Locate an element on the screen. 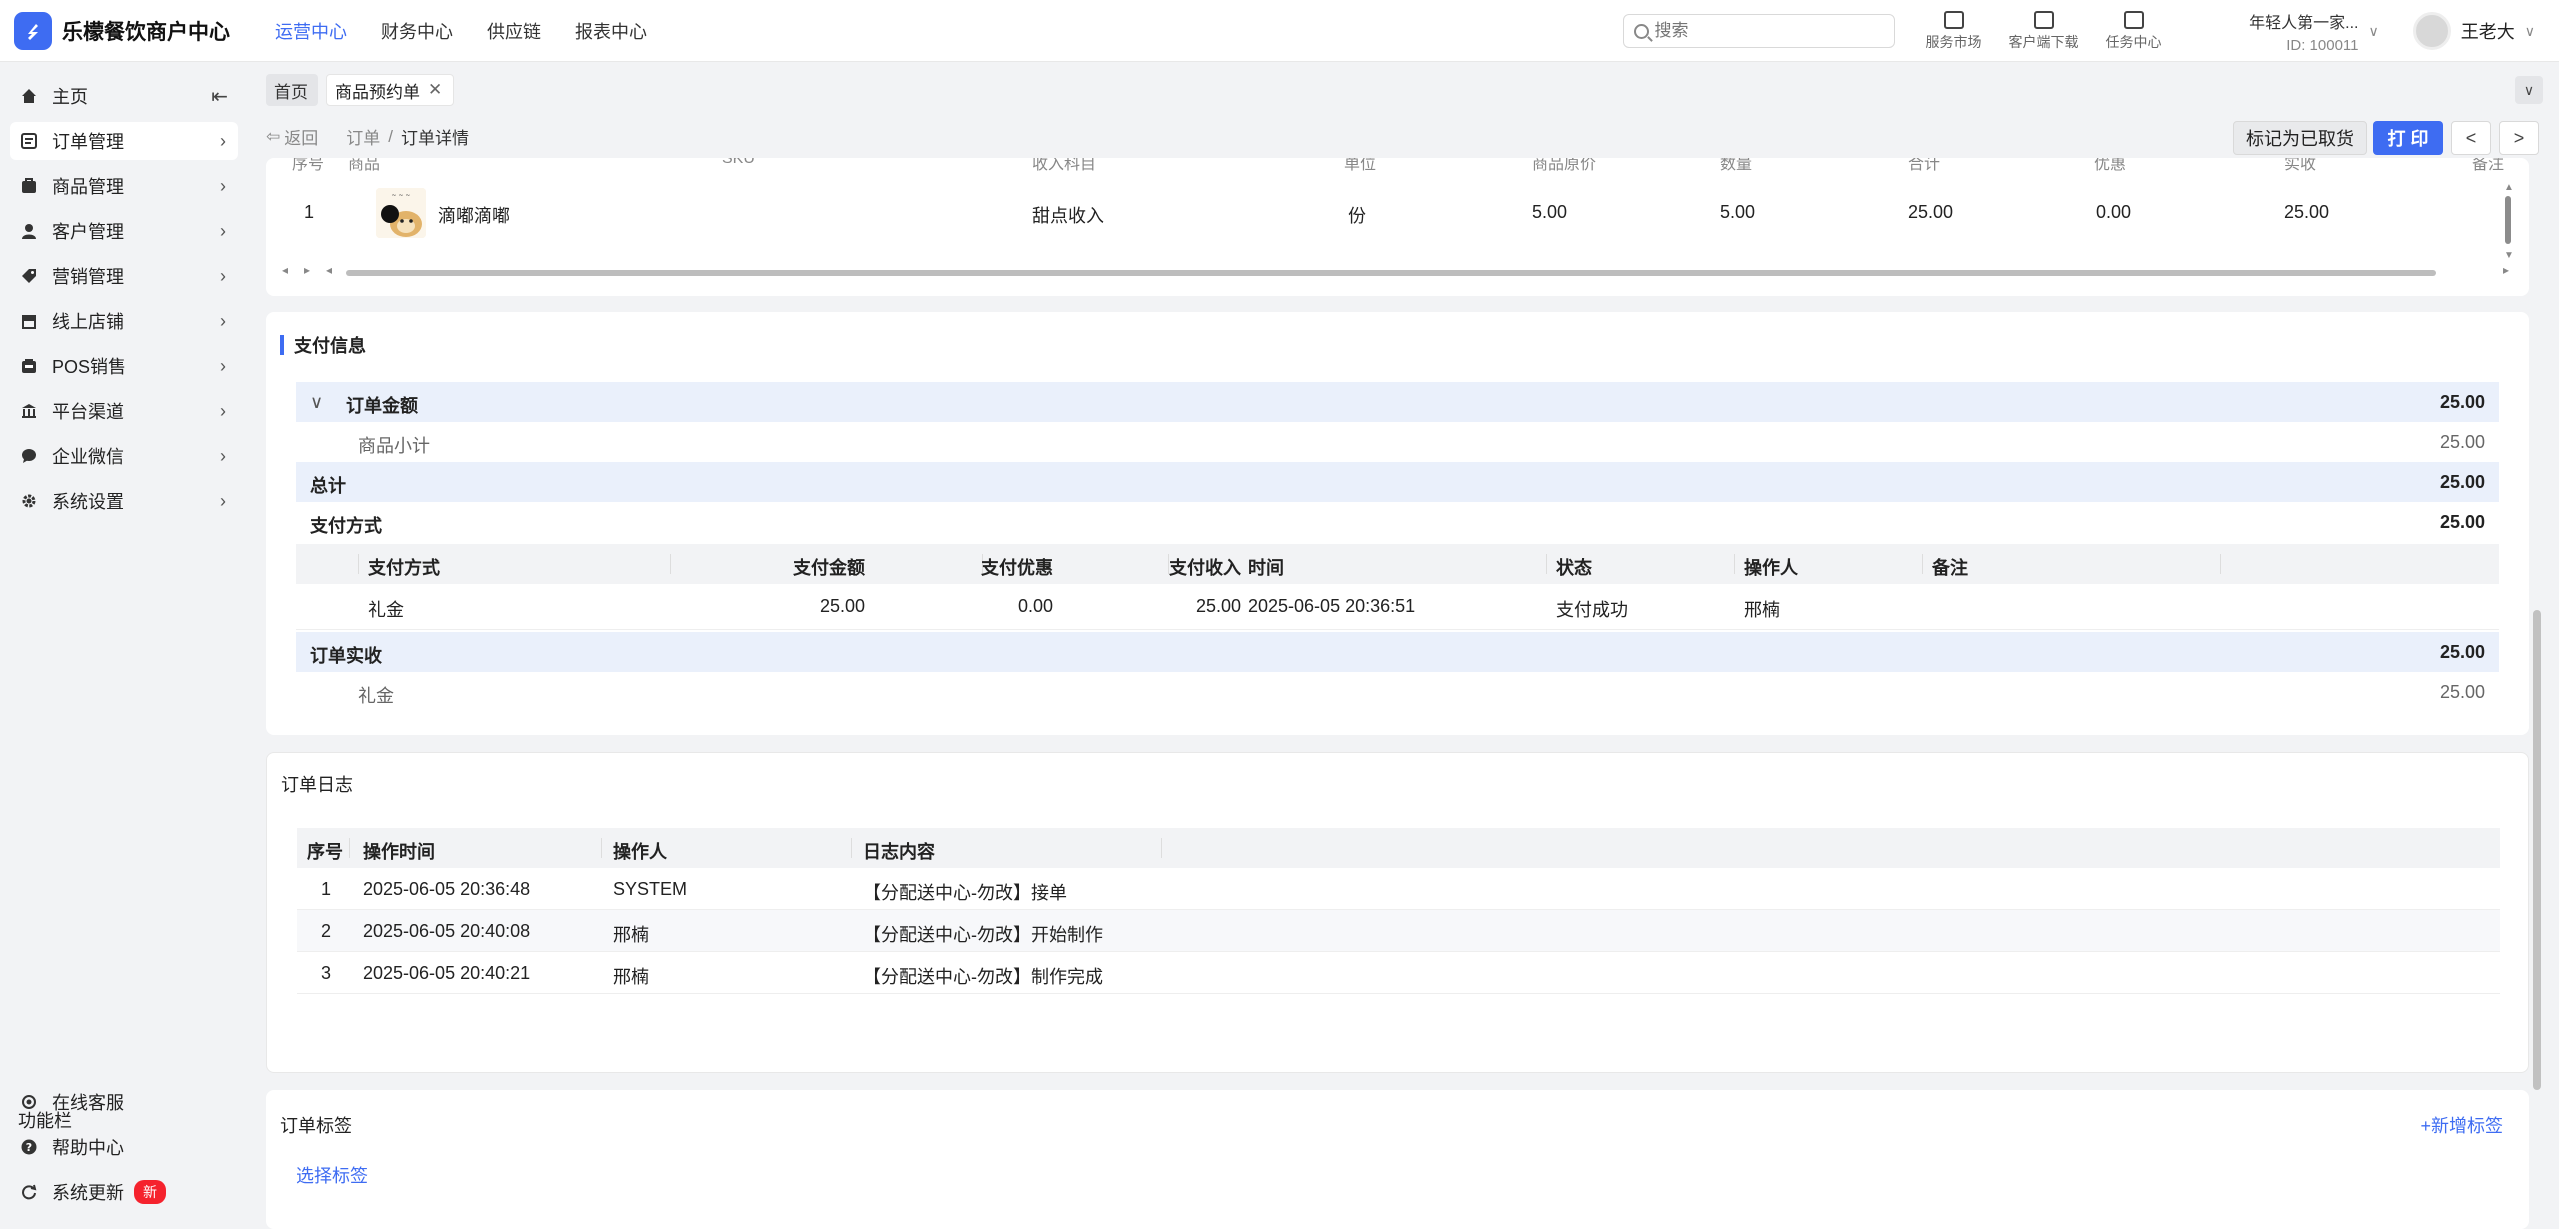 Image resolution: width=2559 pixels, height=1229 pixels. close-icon: ✕ is located at coordinates (435, 90).